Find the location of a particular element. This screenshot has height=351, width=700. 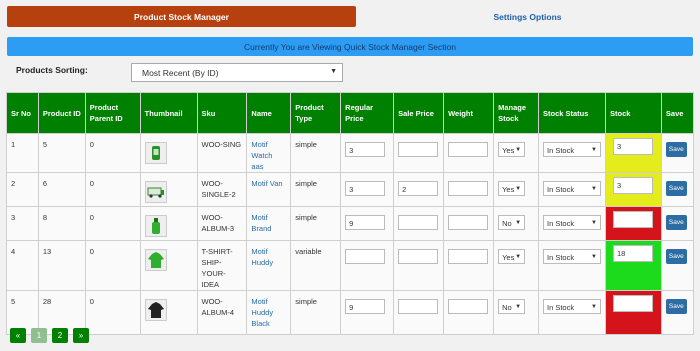

pagination-page-2: 2 is located at coordinates (60, 335).